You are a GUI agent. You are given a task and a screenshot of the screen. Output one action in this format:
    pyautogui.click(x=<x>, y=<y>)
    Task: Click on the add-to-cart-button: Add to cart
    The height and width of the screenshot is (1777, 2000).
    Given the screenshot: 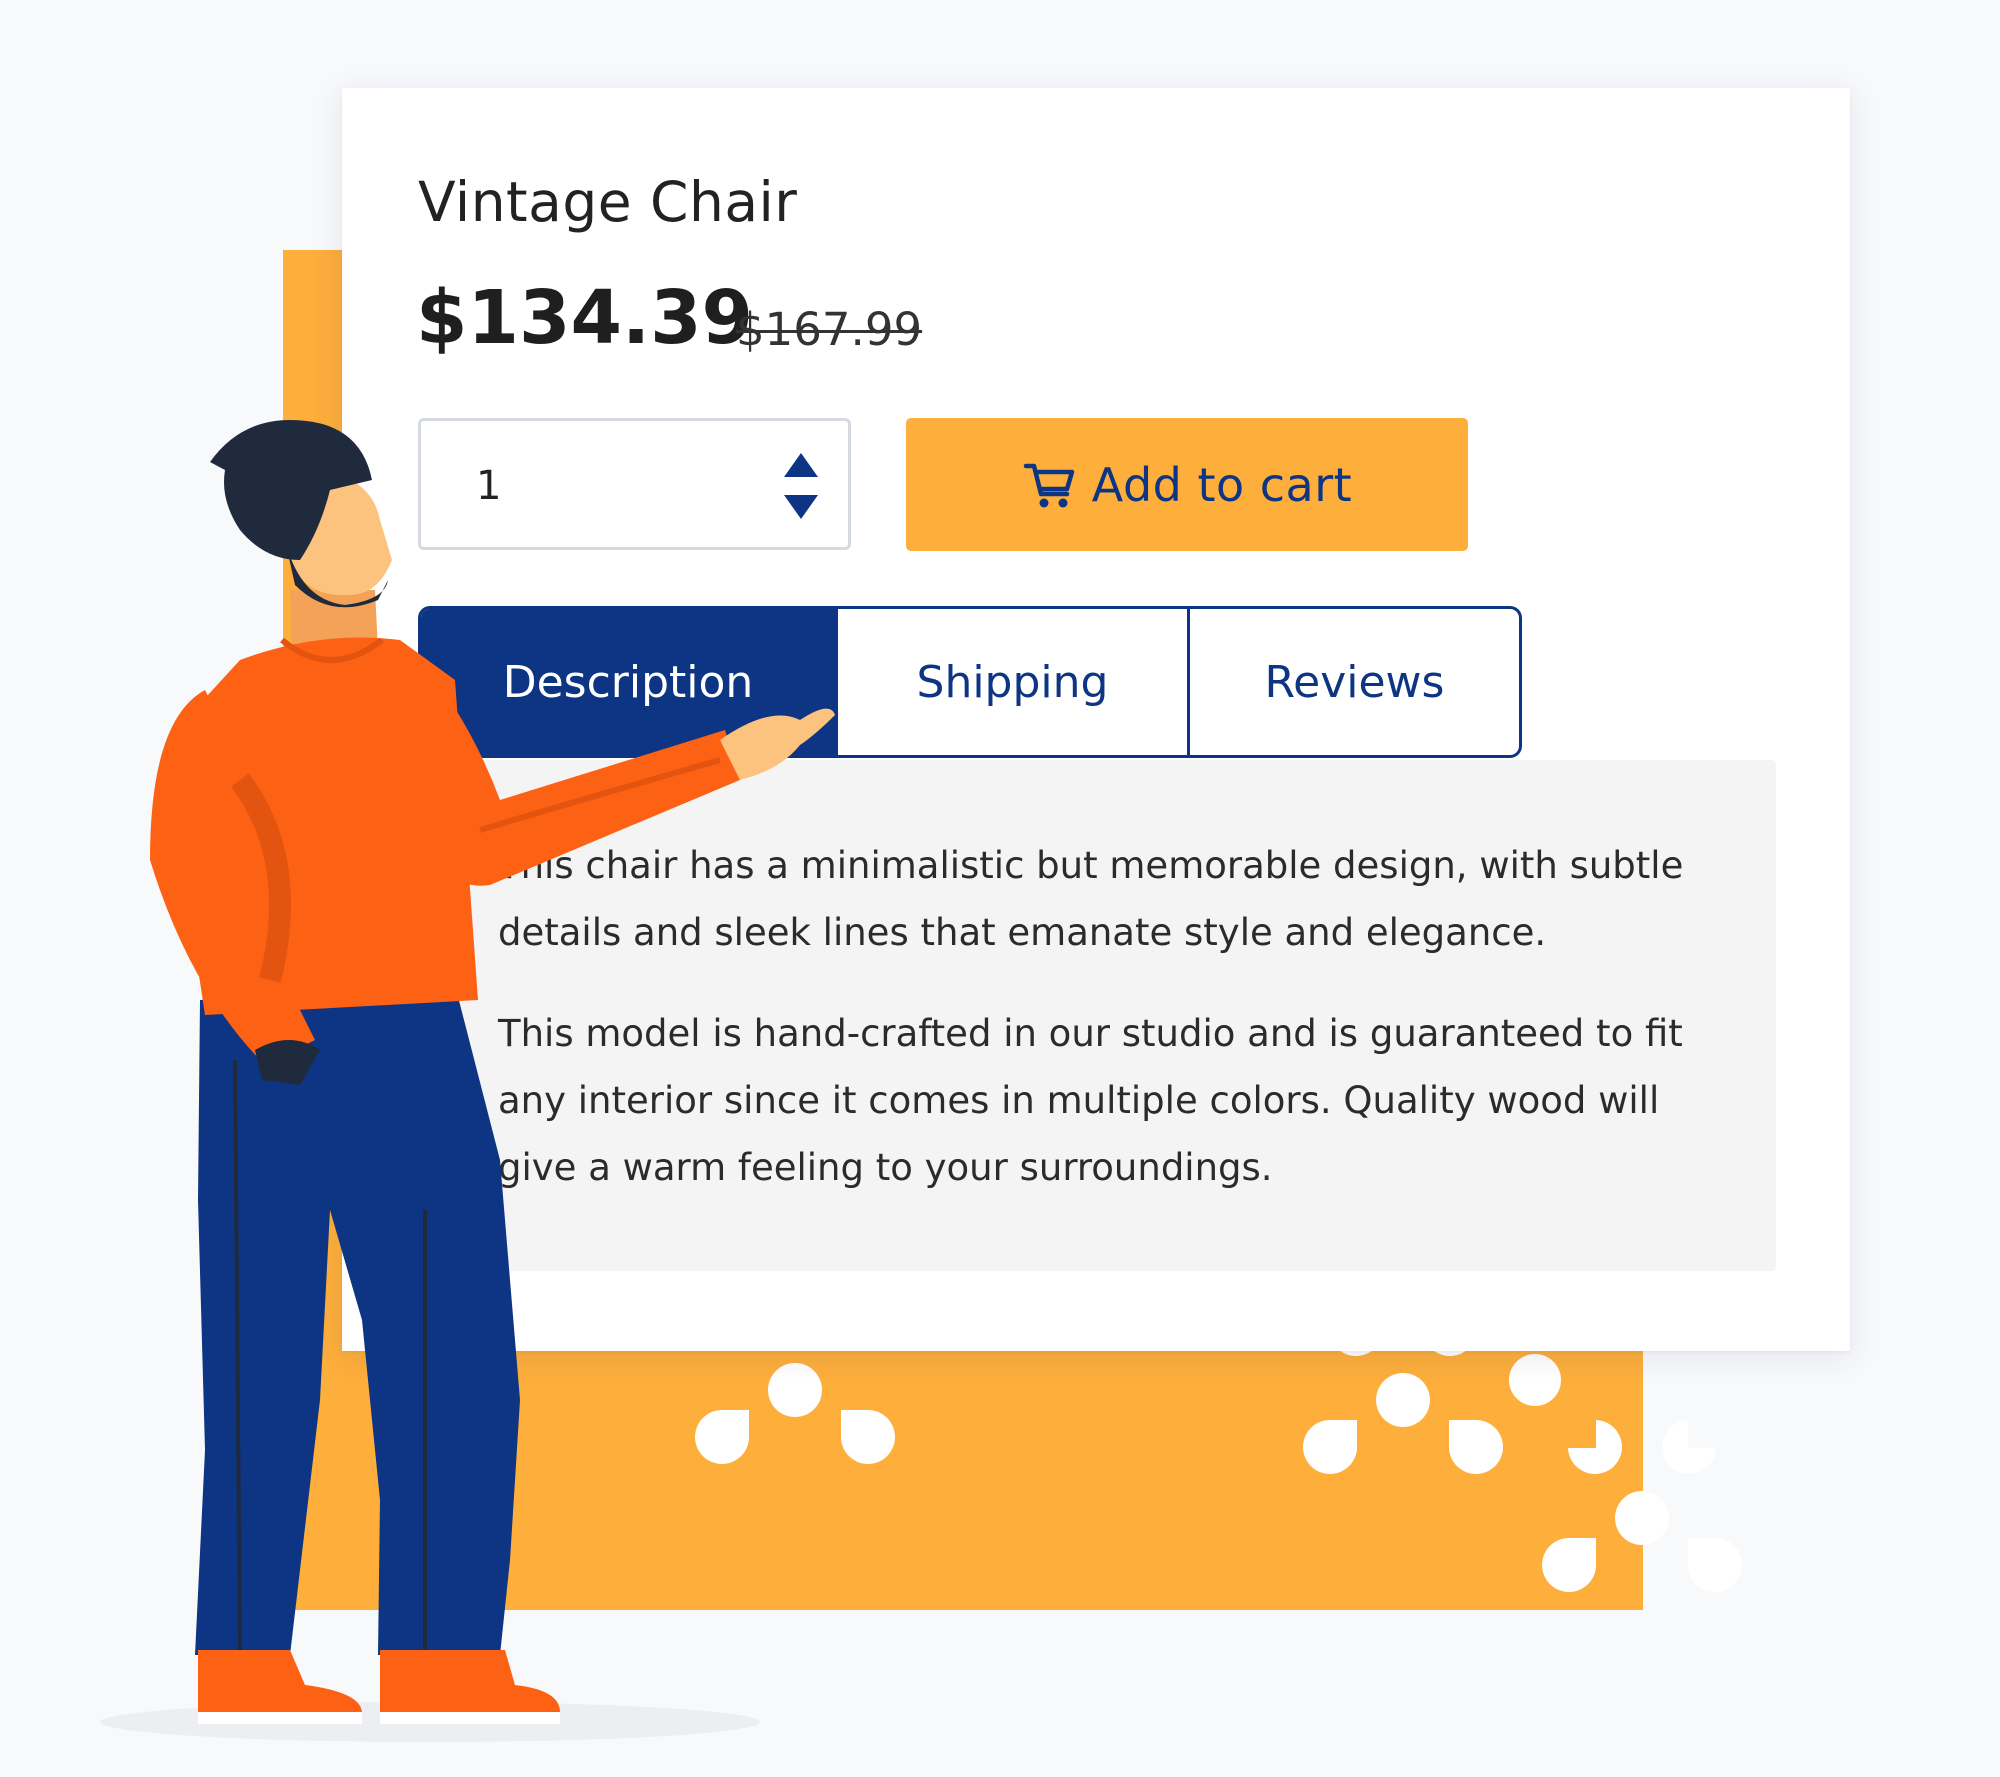 What is the action you would take?
    pyautogui.click(x=1187, y=484)
    